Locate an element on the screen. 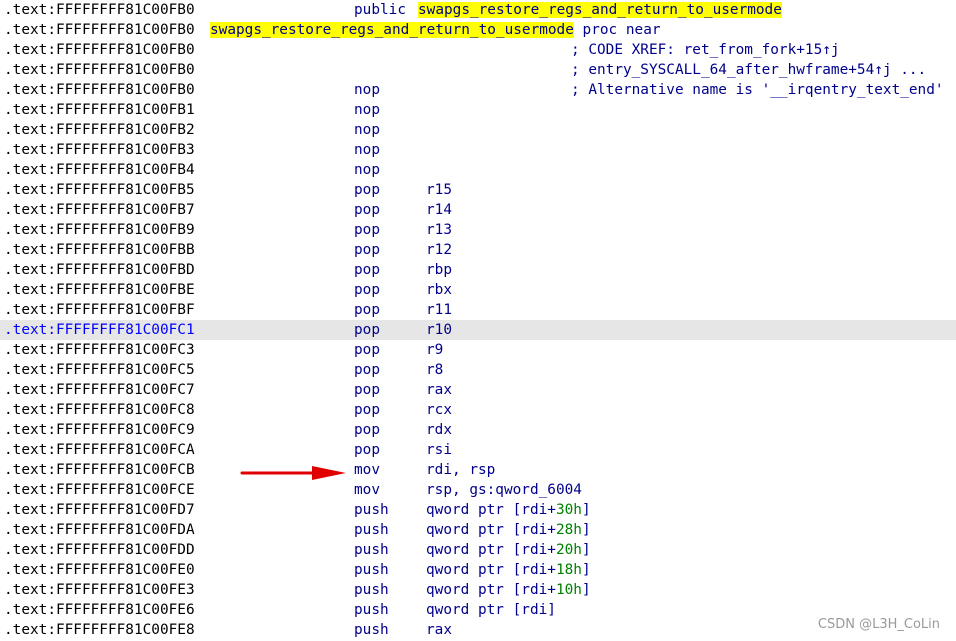 This screenshot has width=956, height=641. address: .text:FFFFFFFF81C00FCB is located at coordinates (99, 470).